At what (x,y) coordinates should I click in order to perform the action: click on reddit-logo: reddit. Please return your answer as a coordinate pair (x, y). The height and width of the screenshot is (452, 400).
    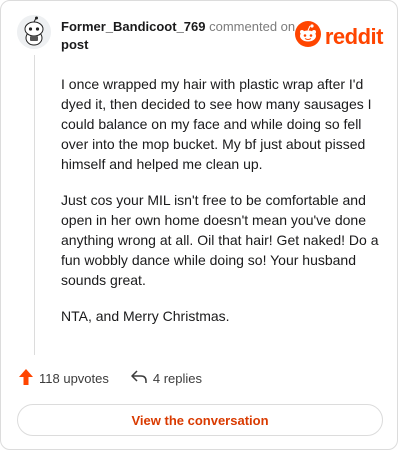
    Looking at the image, I should click on (339, 36).